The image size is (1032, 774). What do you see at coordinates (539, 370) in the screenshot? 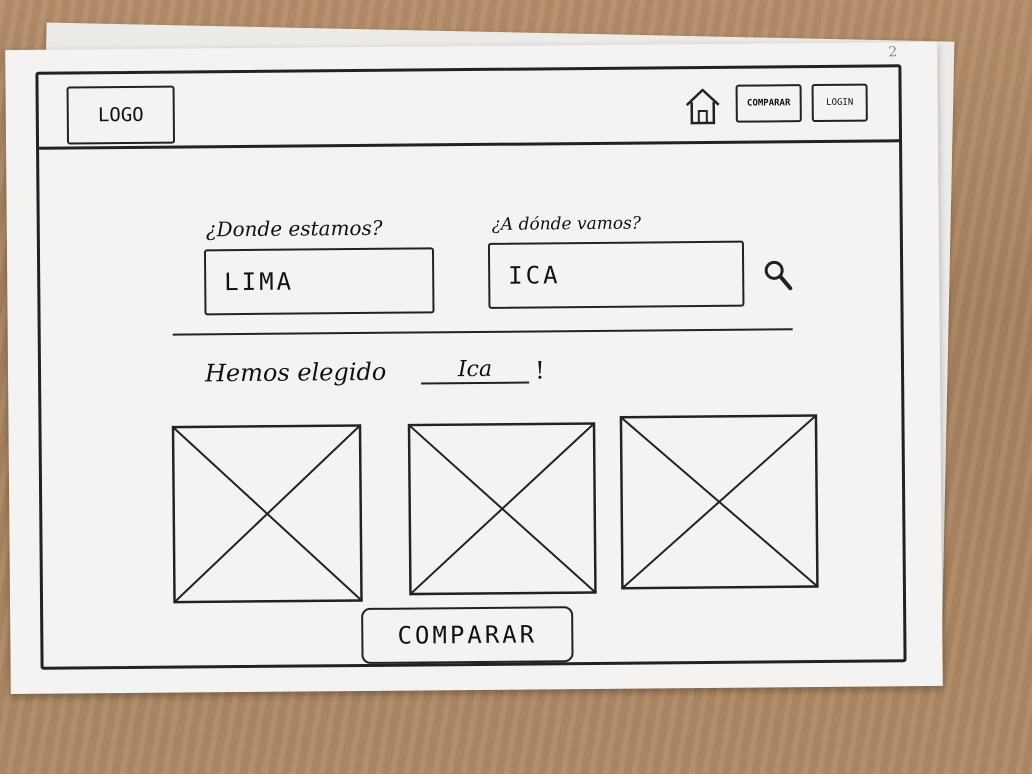
I see `result-suffix: !` at bounding box center [539, 370].